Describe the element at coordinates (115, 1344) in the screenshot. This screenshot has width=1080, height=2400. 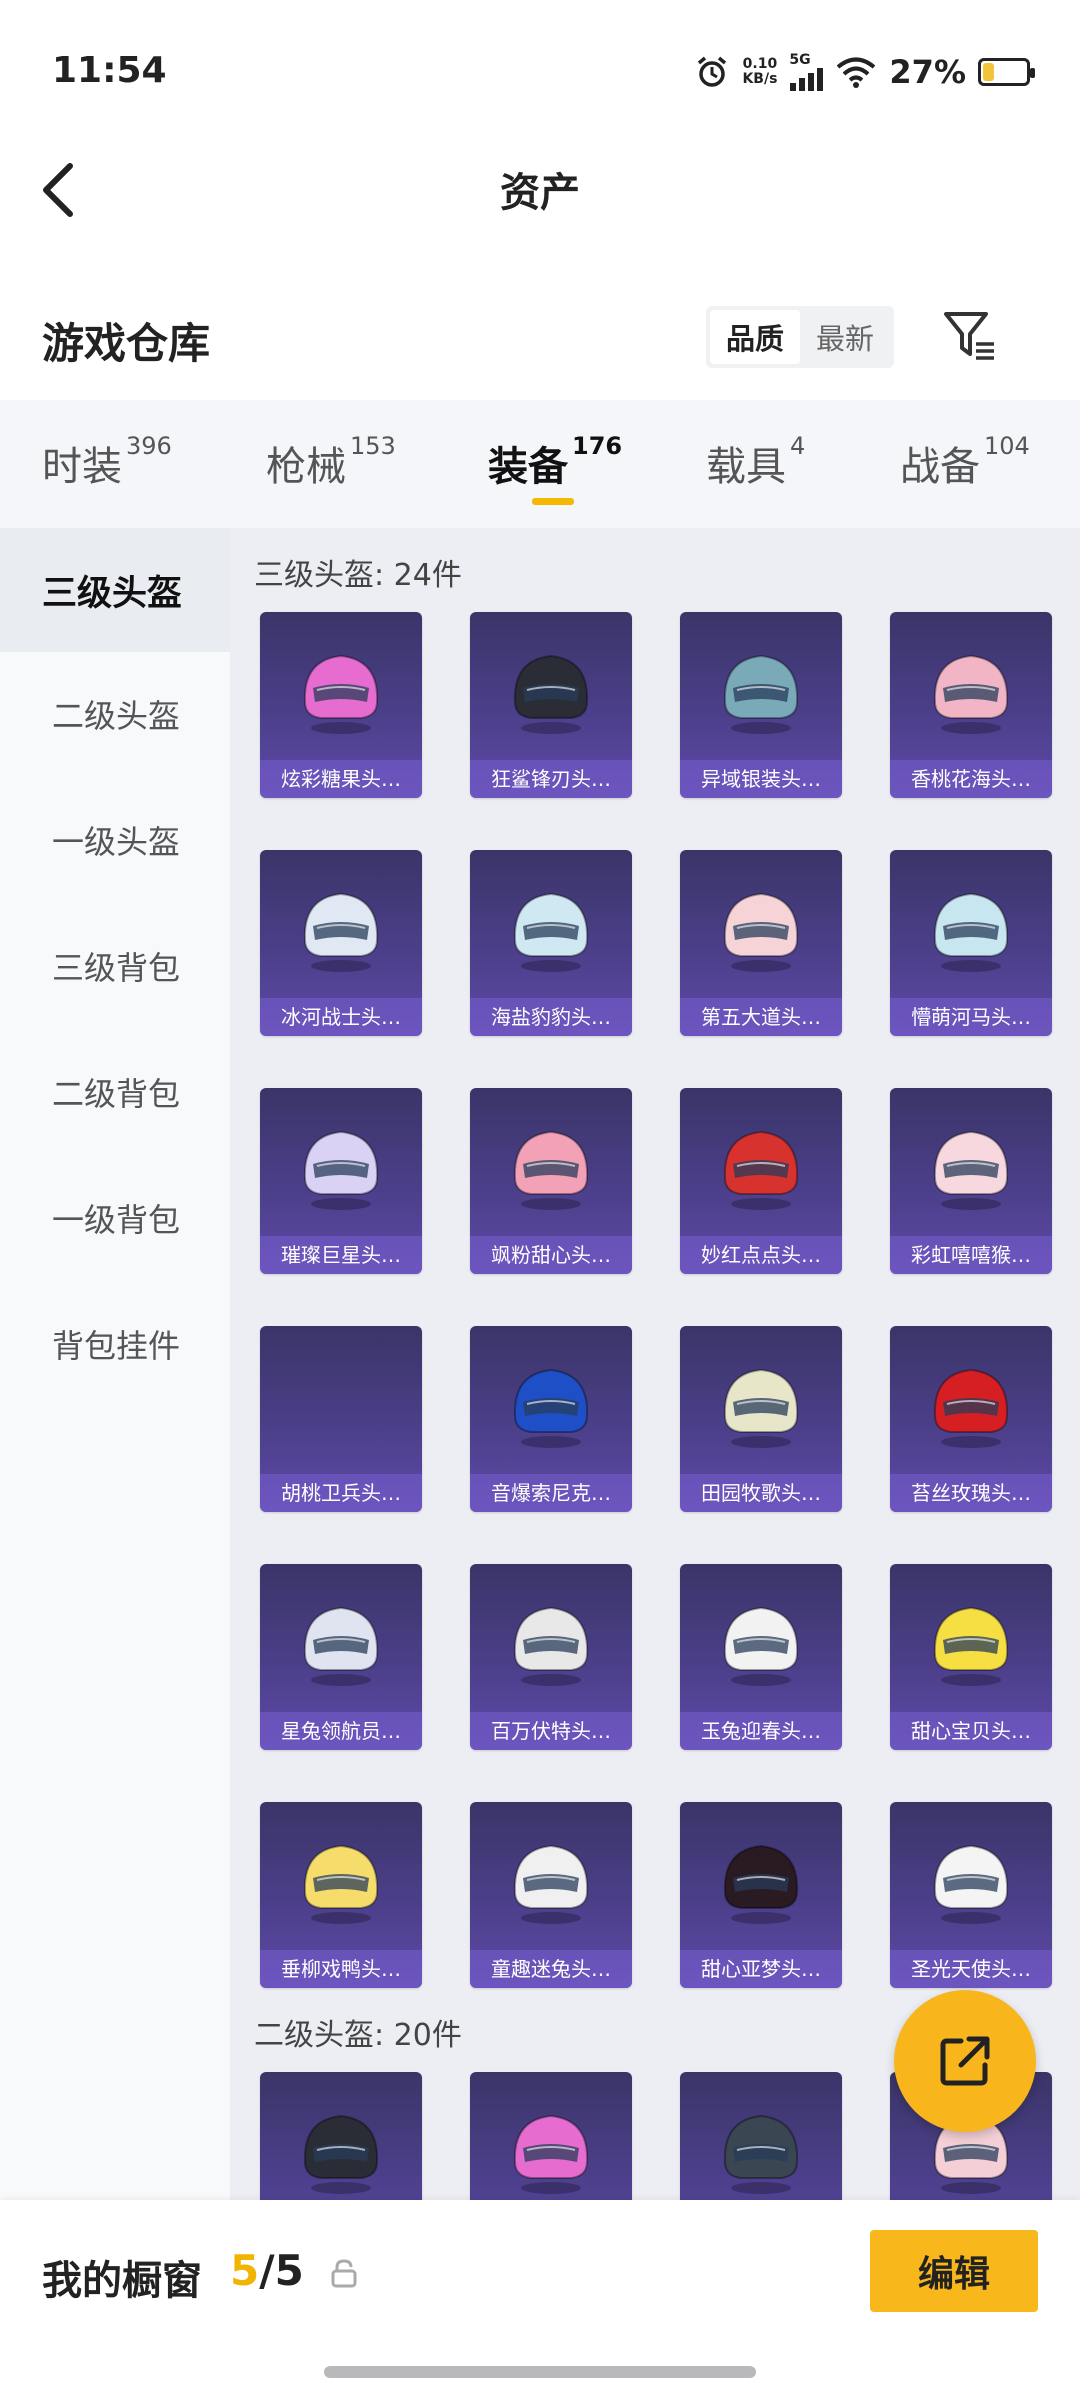
I see `sidebar-item-backpack-pendant: 背包挂件` at that location.